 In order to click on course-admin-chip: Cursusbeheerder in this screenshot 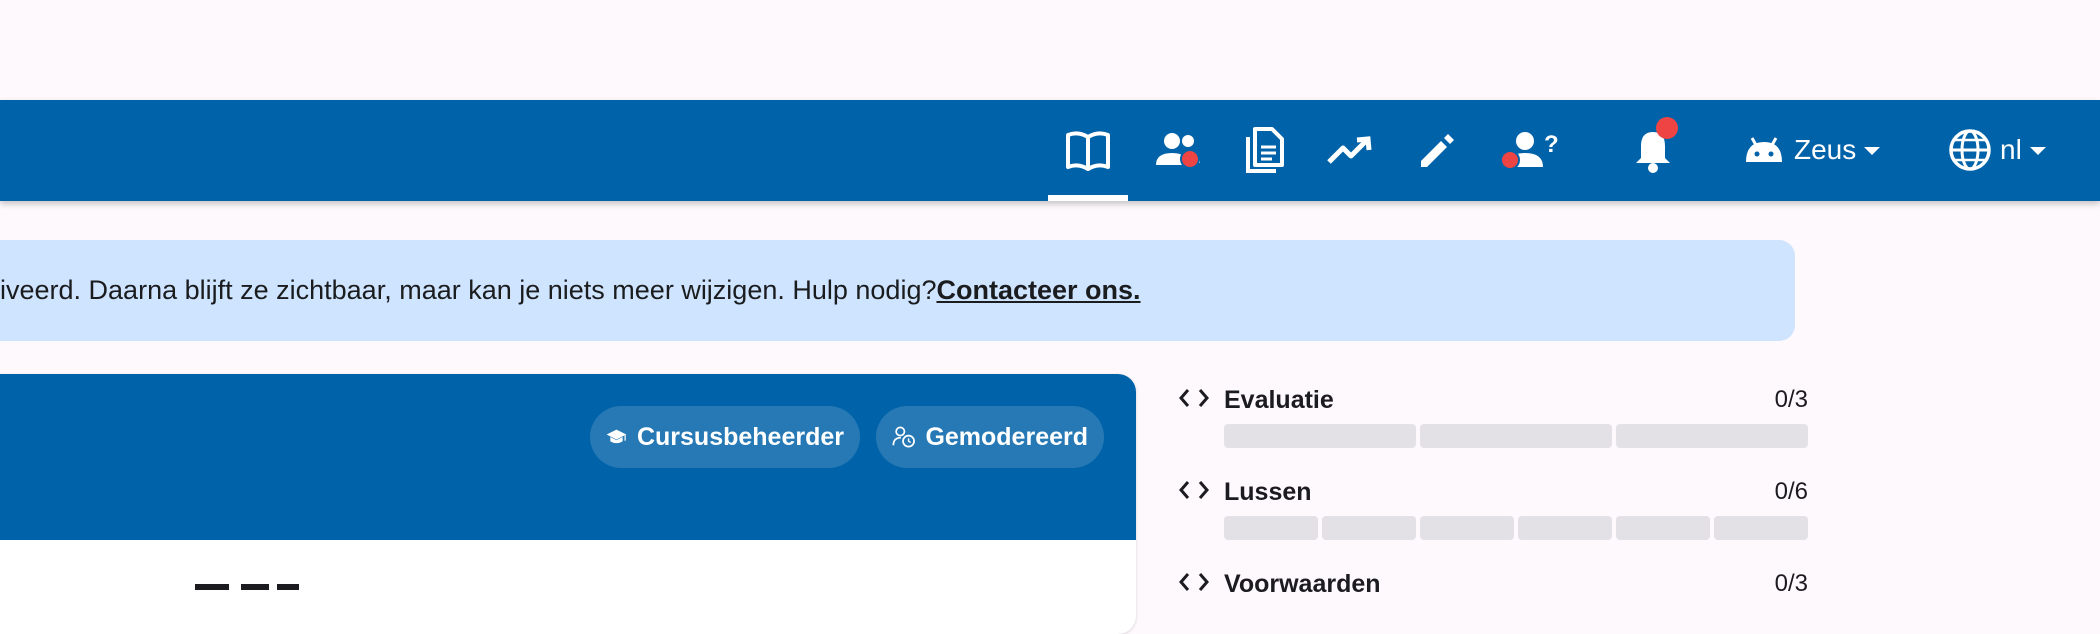, I will do `click(725, 437)`.